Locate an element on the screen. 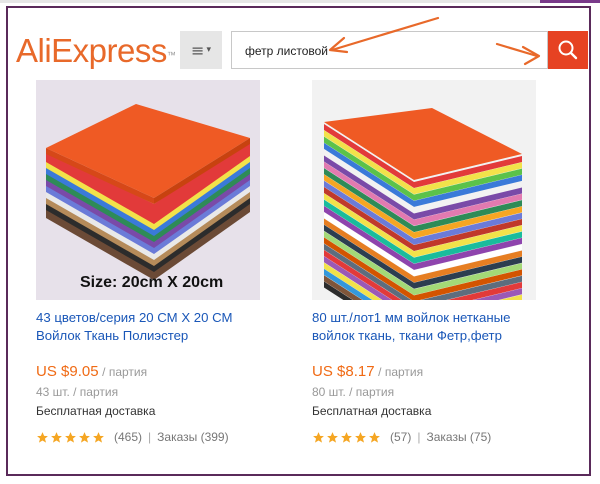  aliexpress-logo: AliExpress™ is located at coordinates (96, 51).